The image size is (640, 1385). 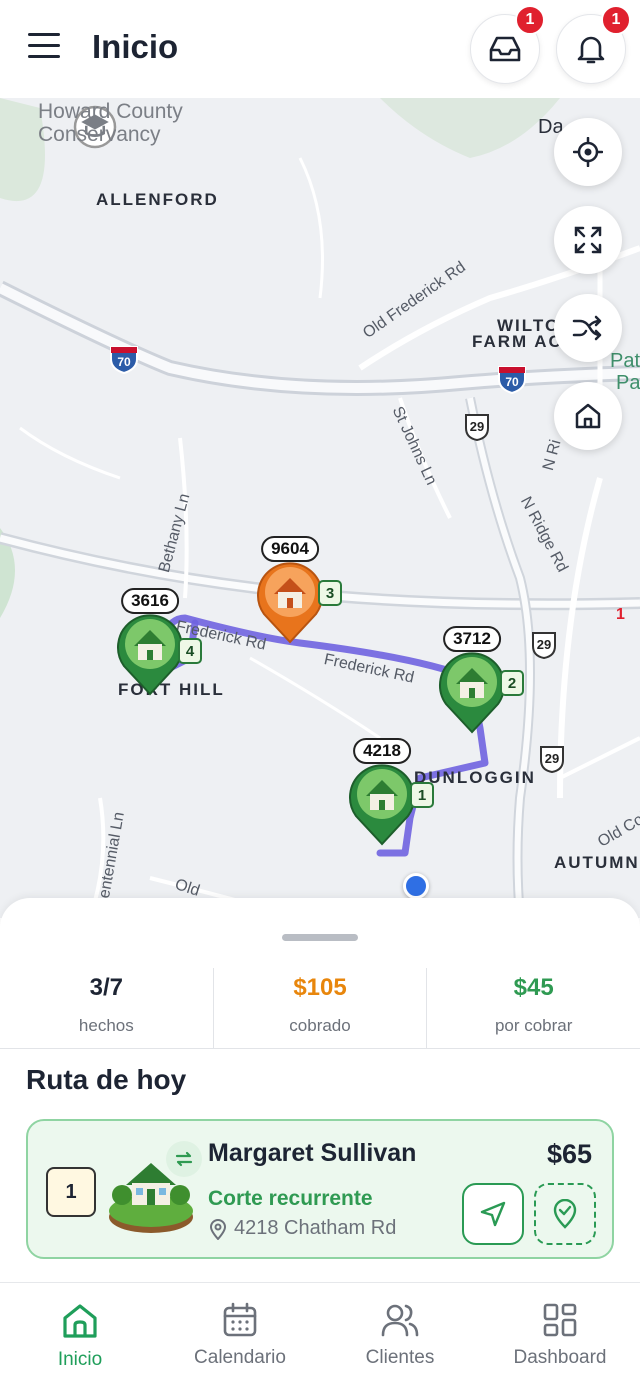 I want to click on map-pin: 4218 1, so click(x=388, y=793).